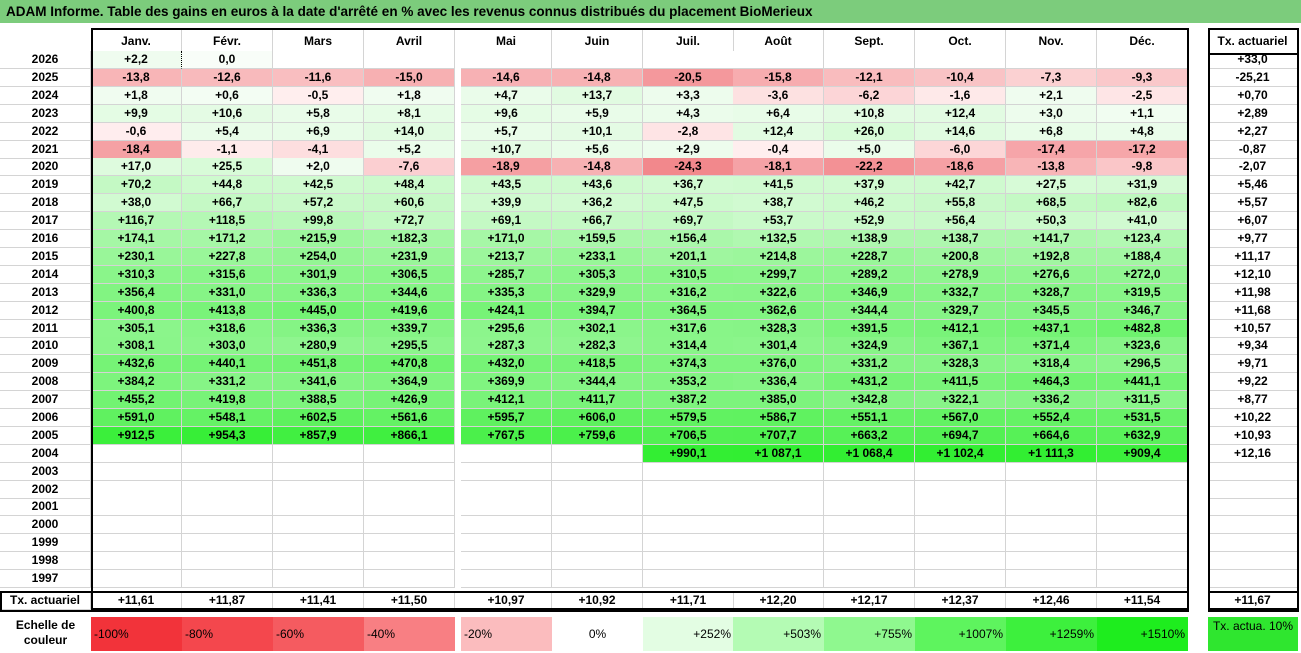 The width and height of the screenshot is (1301, 653). Describe the element at coordinates (1051, 78) in the screenshot. I see `gain-cell: -7,3` at that location.